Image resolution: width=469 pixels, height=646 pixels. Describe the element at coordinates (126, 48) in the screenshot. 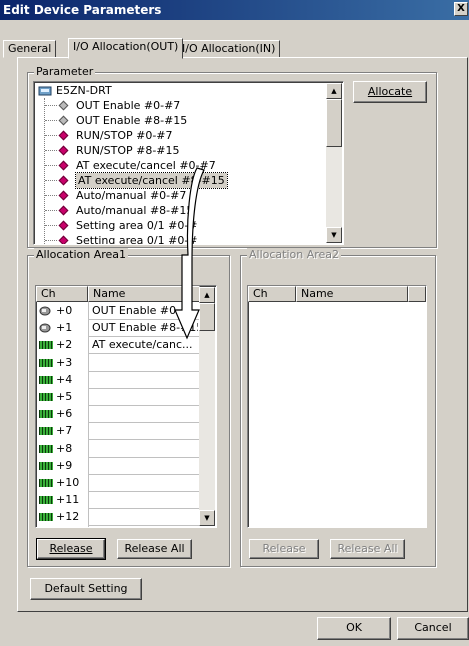

I see `tab-io-allocation-out: I/O Allocation(OUT)` at that location.